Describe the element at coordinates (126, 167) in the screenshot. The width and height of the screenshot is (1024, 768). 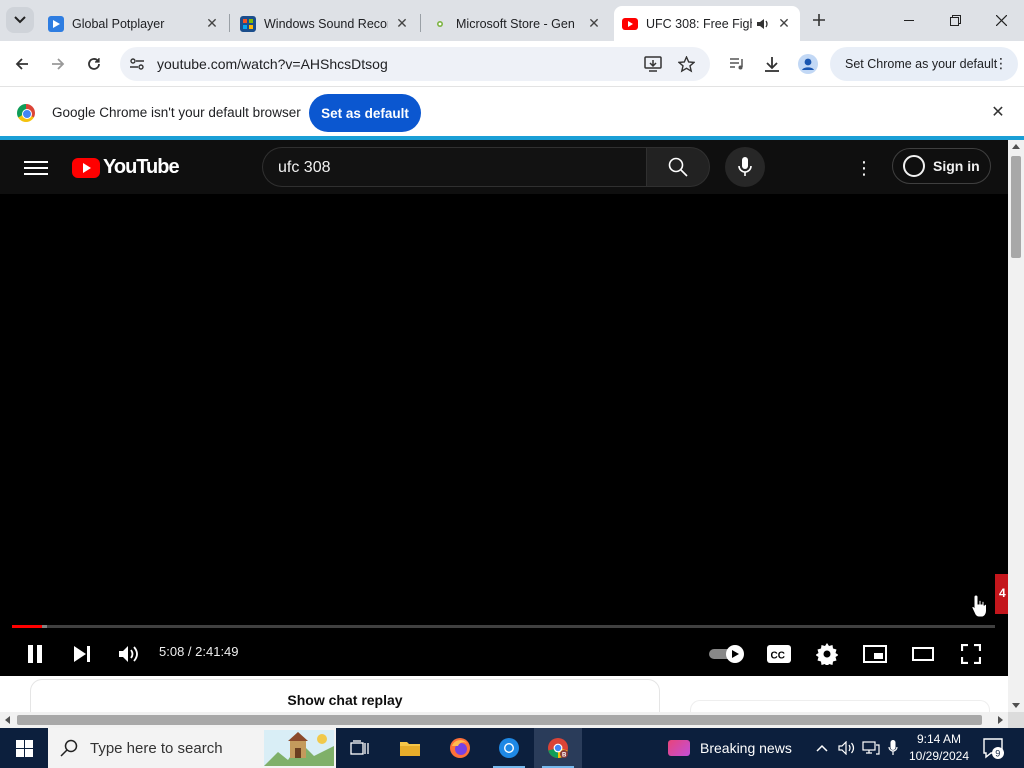
I see `youtube-logo: YouTube` at that location.